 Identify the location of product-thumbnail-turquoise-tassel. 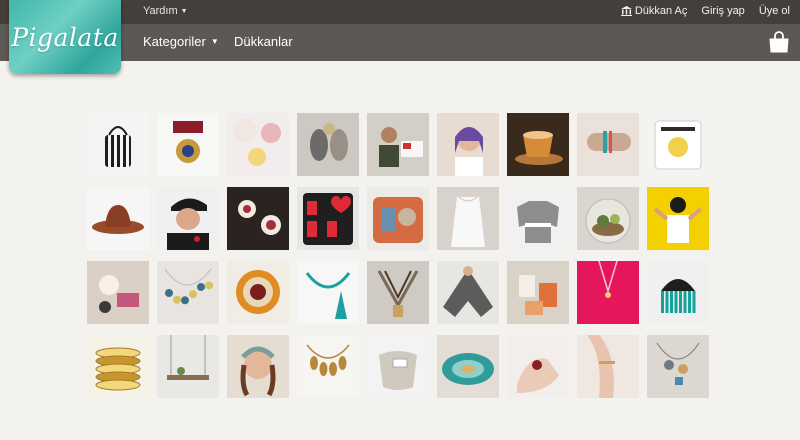
(328, 292).